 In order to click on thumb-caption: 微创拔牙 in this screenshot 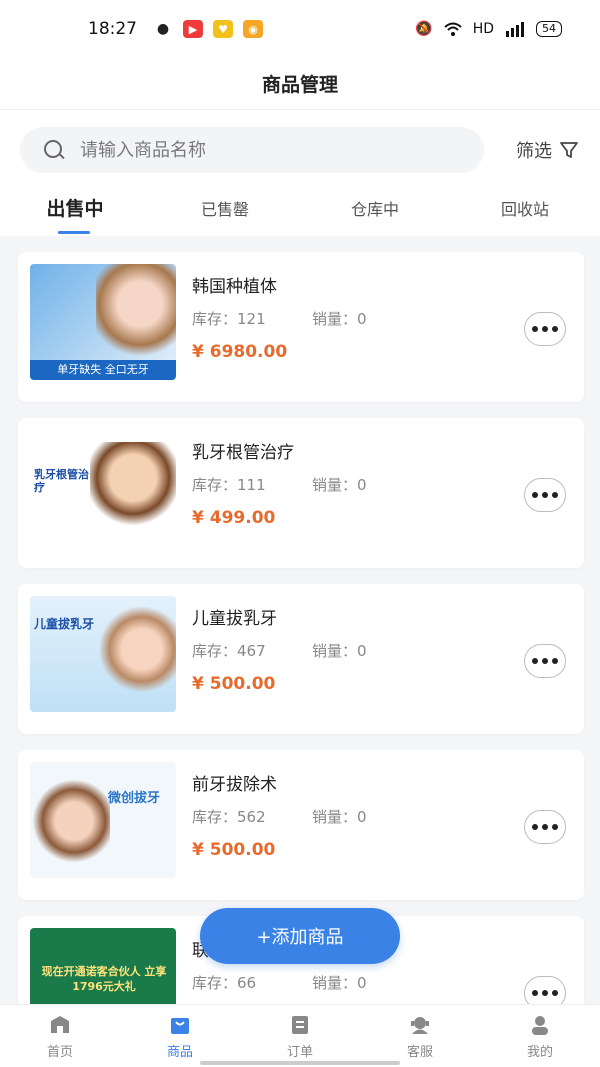, I will do `click(134, 798)`.